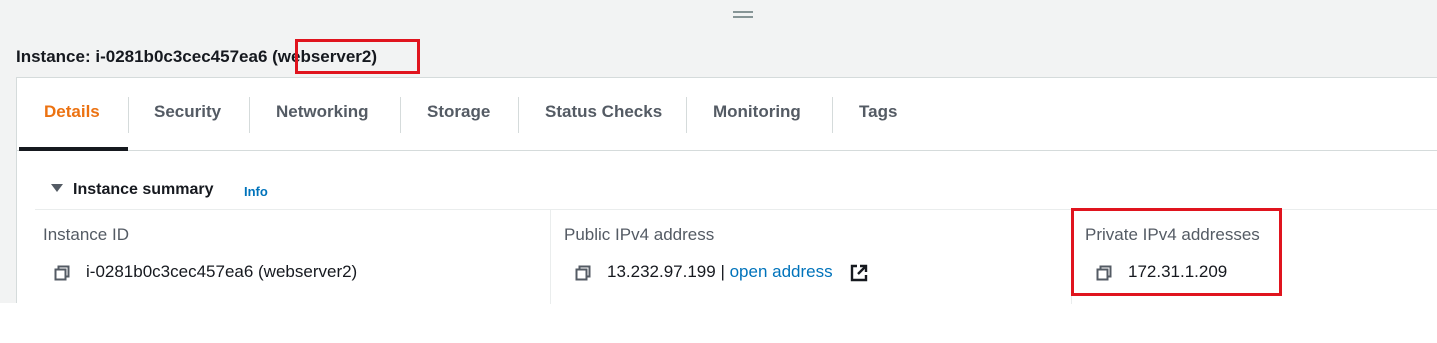  What do you see at coordinates (73, 149) in the screenshot?
I see `active-tab-indicator` at bounding box center [73, 149].